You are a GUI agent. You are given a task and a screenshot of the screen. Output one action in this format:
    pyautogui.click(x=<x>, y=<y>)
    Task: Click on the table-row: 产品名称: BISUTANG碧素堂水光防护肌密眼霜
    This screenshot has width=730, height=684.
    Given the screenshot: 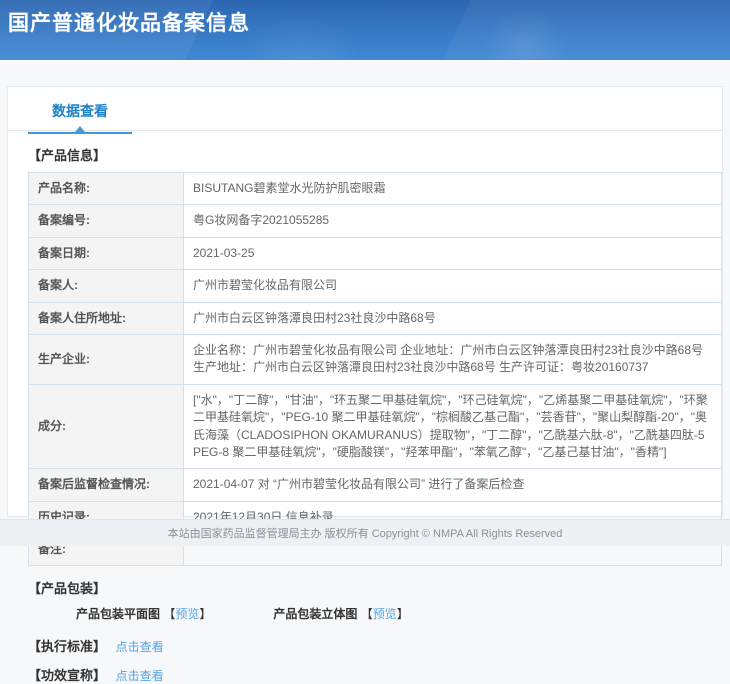 What is the action you would take?
    pyautogui.click(x=375, y=188)
    